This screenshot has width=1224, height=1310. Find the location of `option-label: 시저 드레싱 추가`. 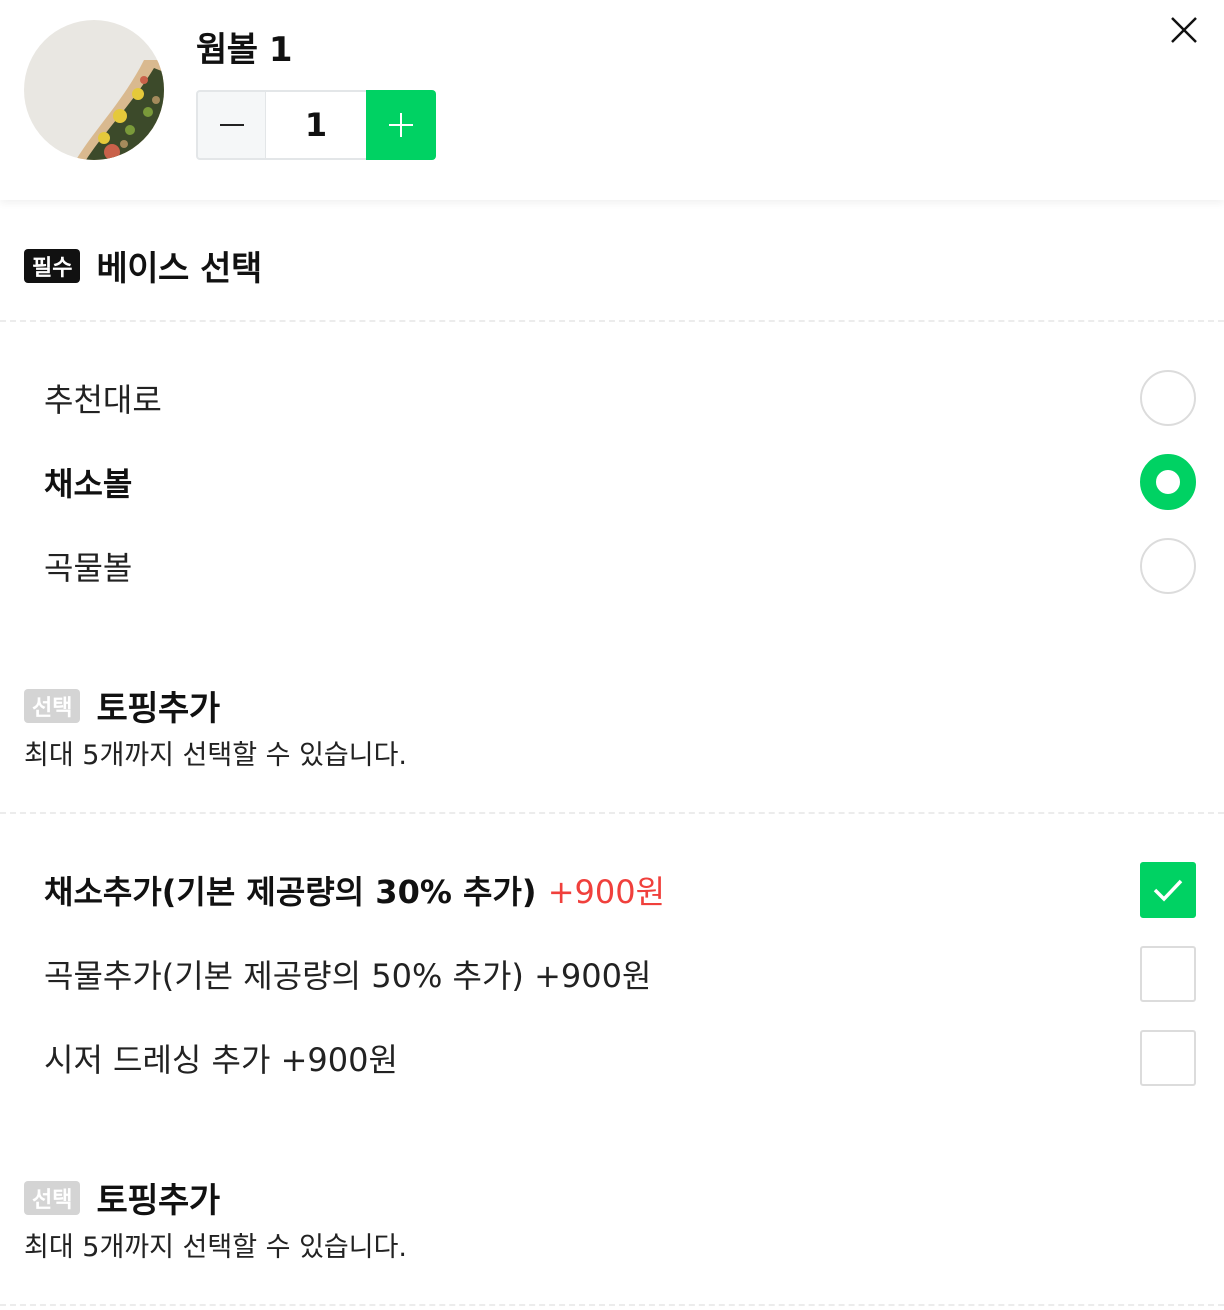

option-label: 시저 드레싱 추가 is located at coordinates (157, 1060).